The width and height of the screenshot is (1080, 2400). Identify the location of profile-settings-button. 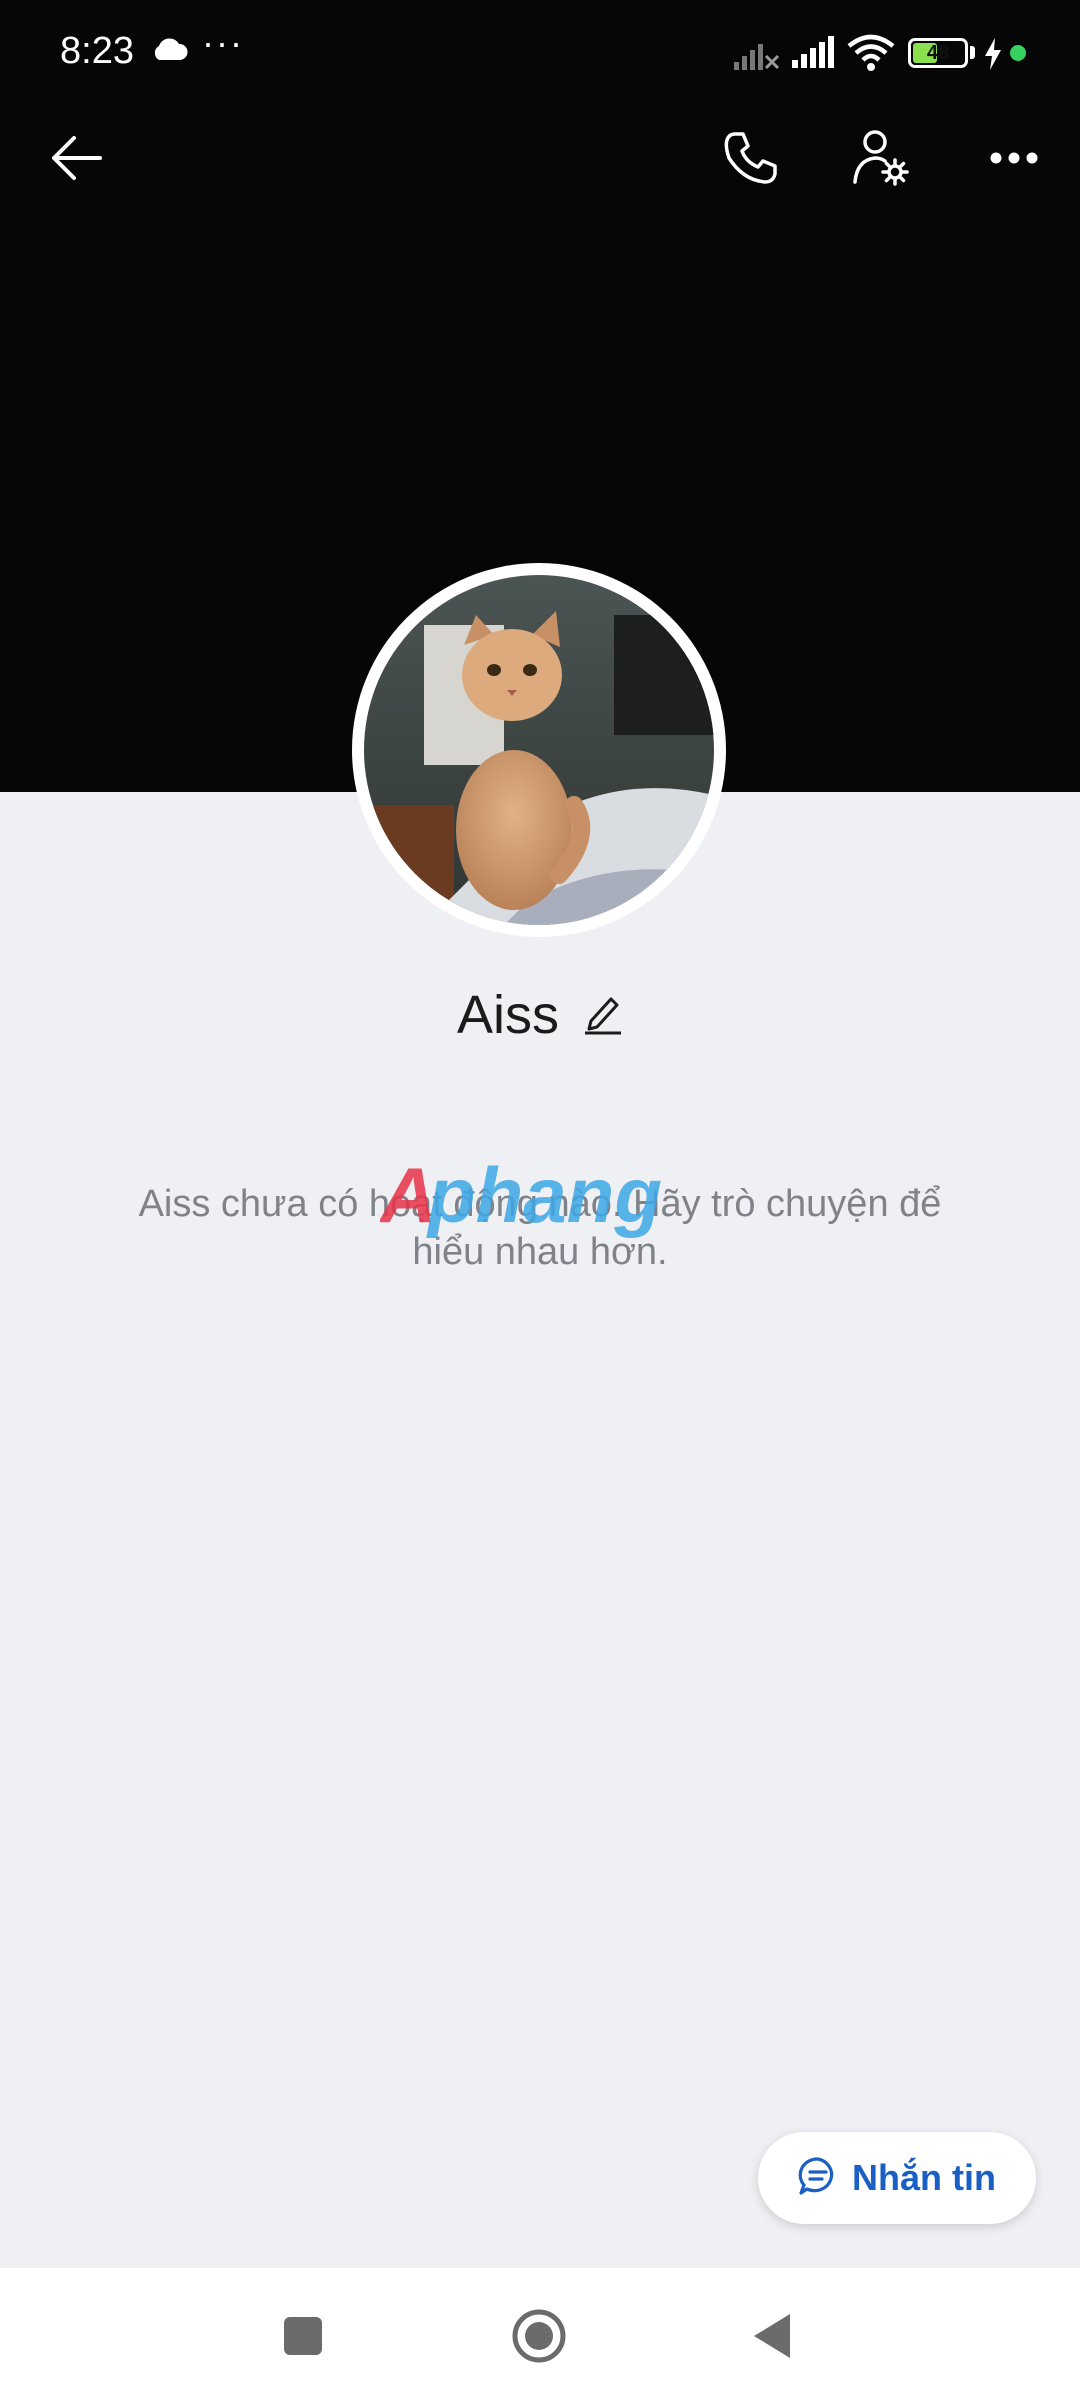
(881, 160).